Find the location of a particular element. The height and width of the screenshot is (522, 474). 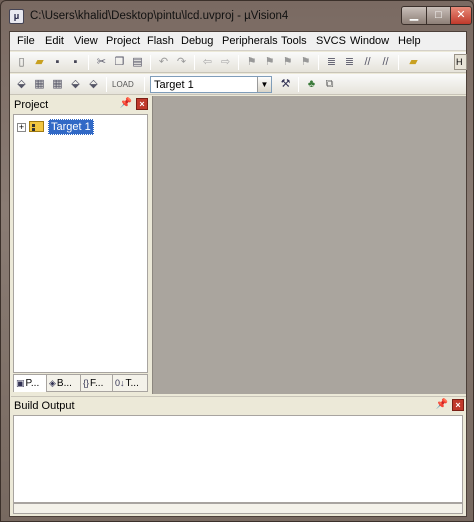

project-tab-icon: ▣ is located at coordinates (20, 383).